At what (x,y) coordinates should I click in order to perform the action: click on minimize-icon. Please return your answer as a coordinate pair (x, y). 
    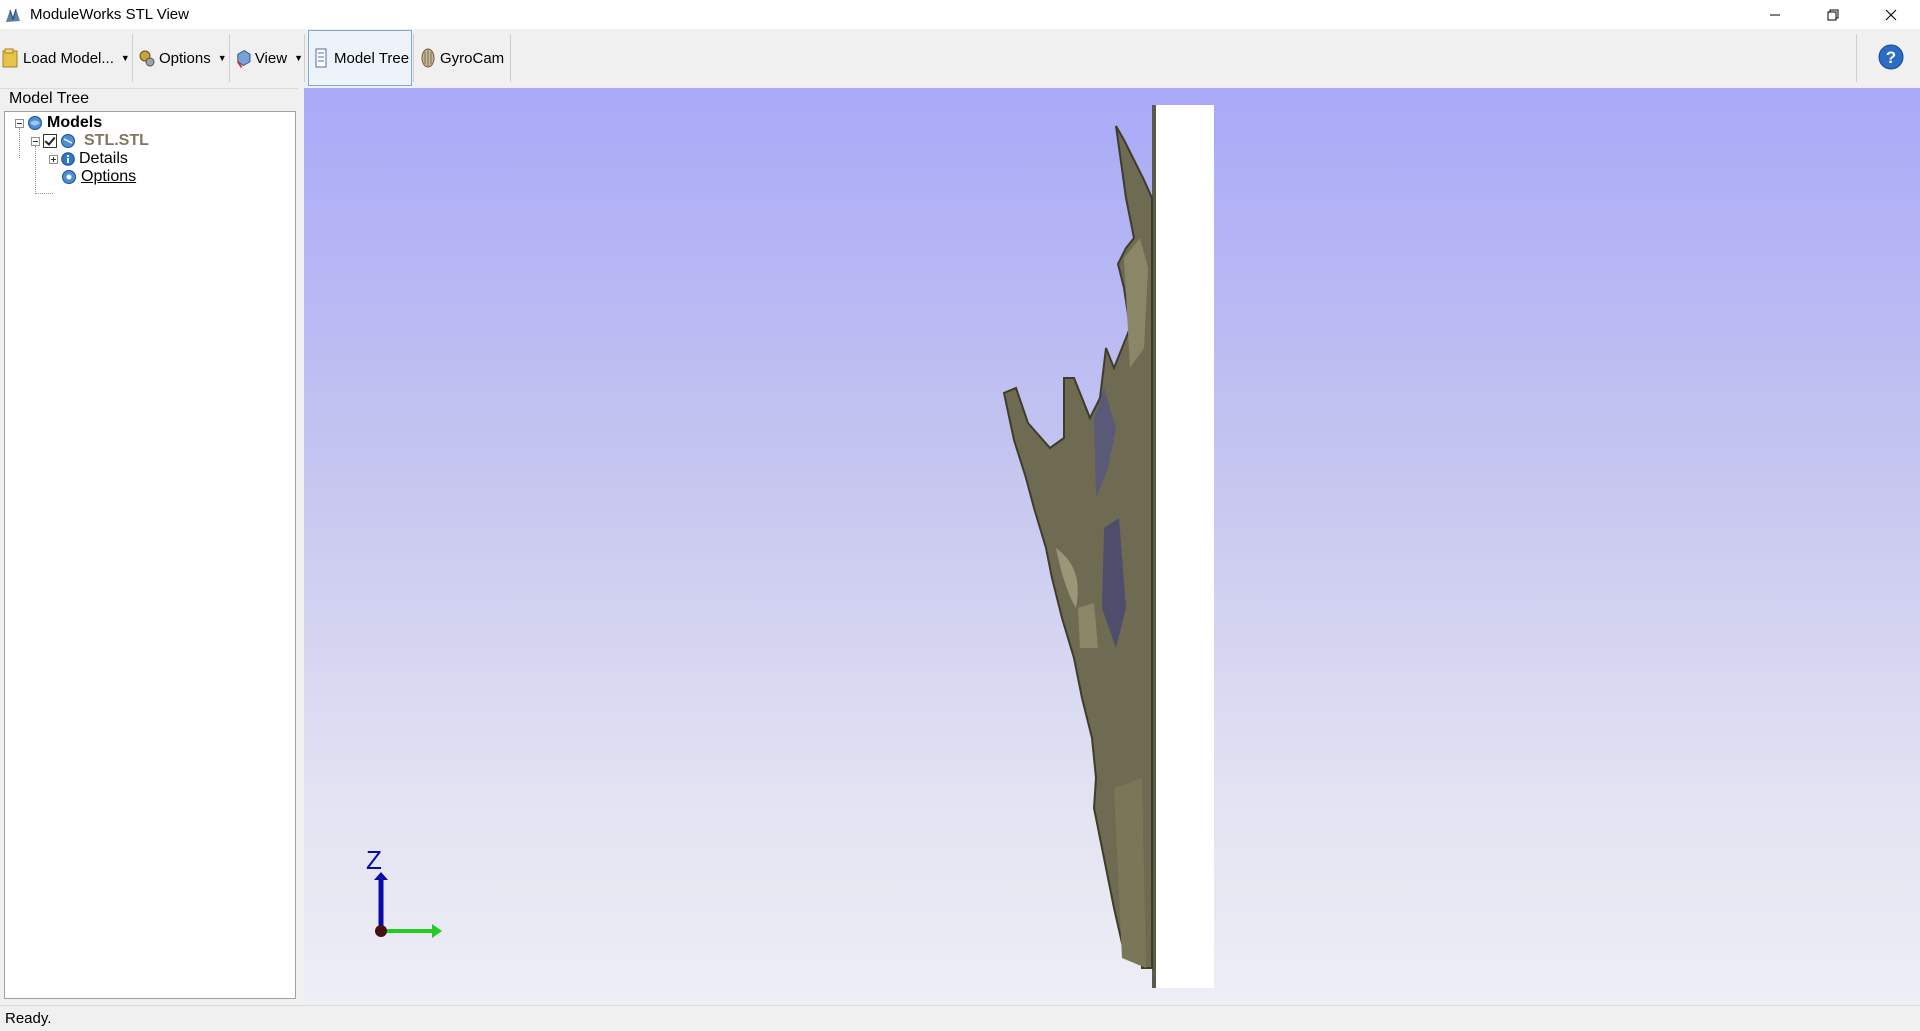
    Looking at the image, I should click on (1775, 14).